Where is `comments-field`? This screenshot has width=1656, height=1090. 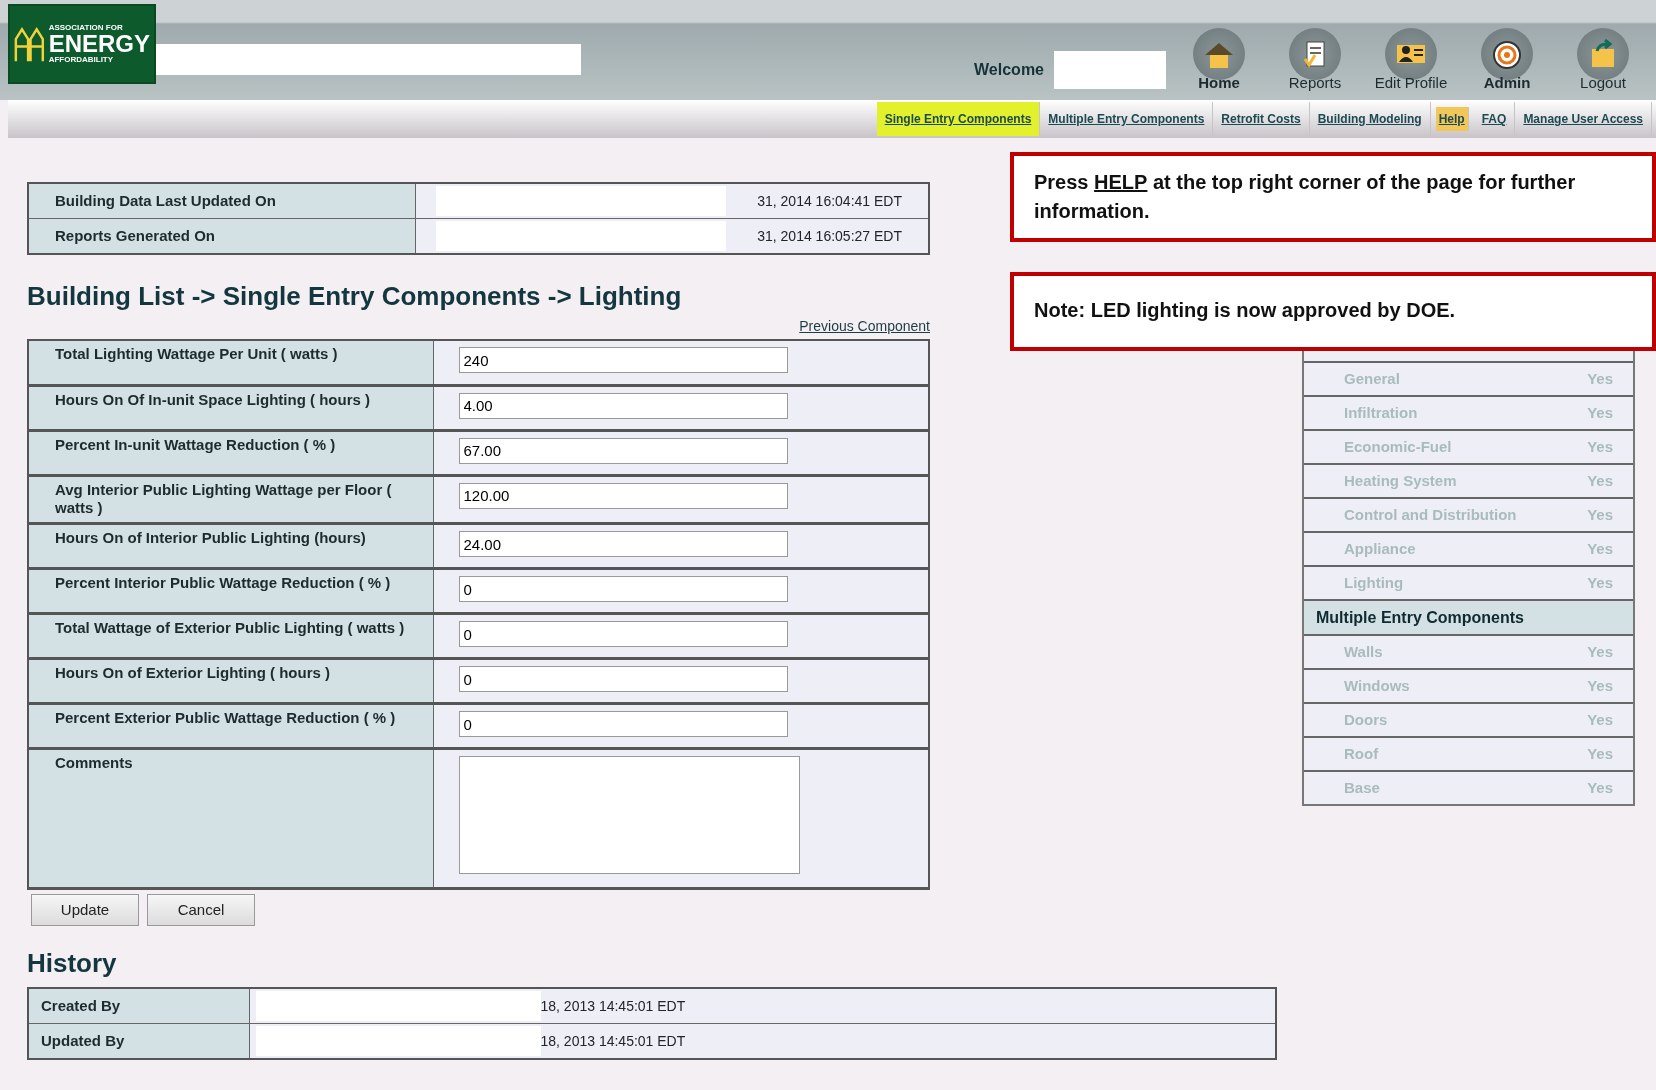
comments-field is located at coordinates (629, 815).